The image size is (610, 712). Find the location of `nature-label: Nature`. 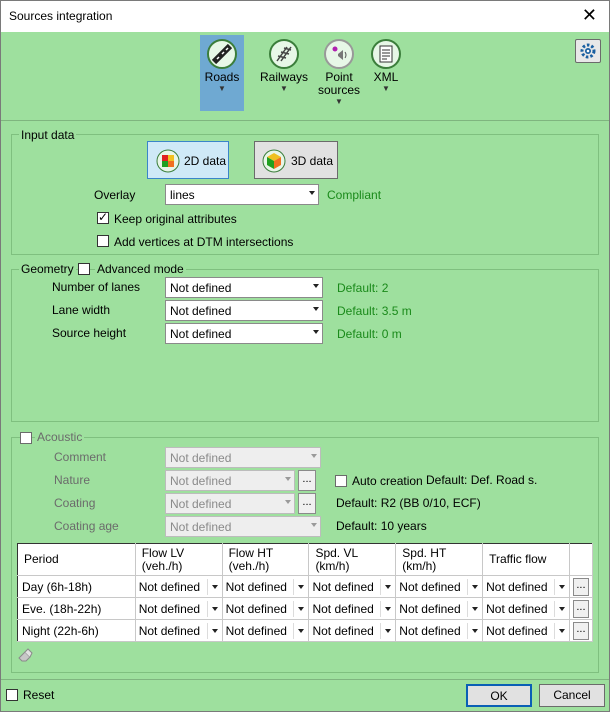

nature-label: Nature is located at coordinates (72, 480).